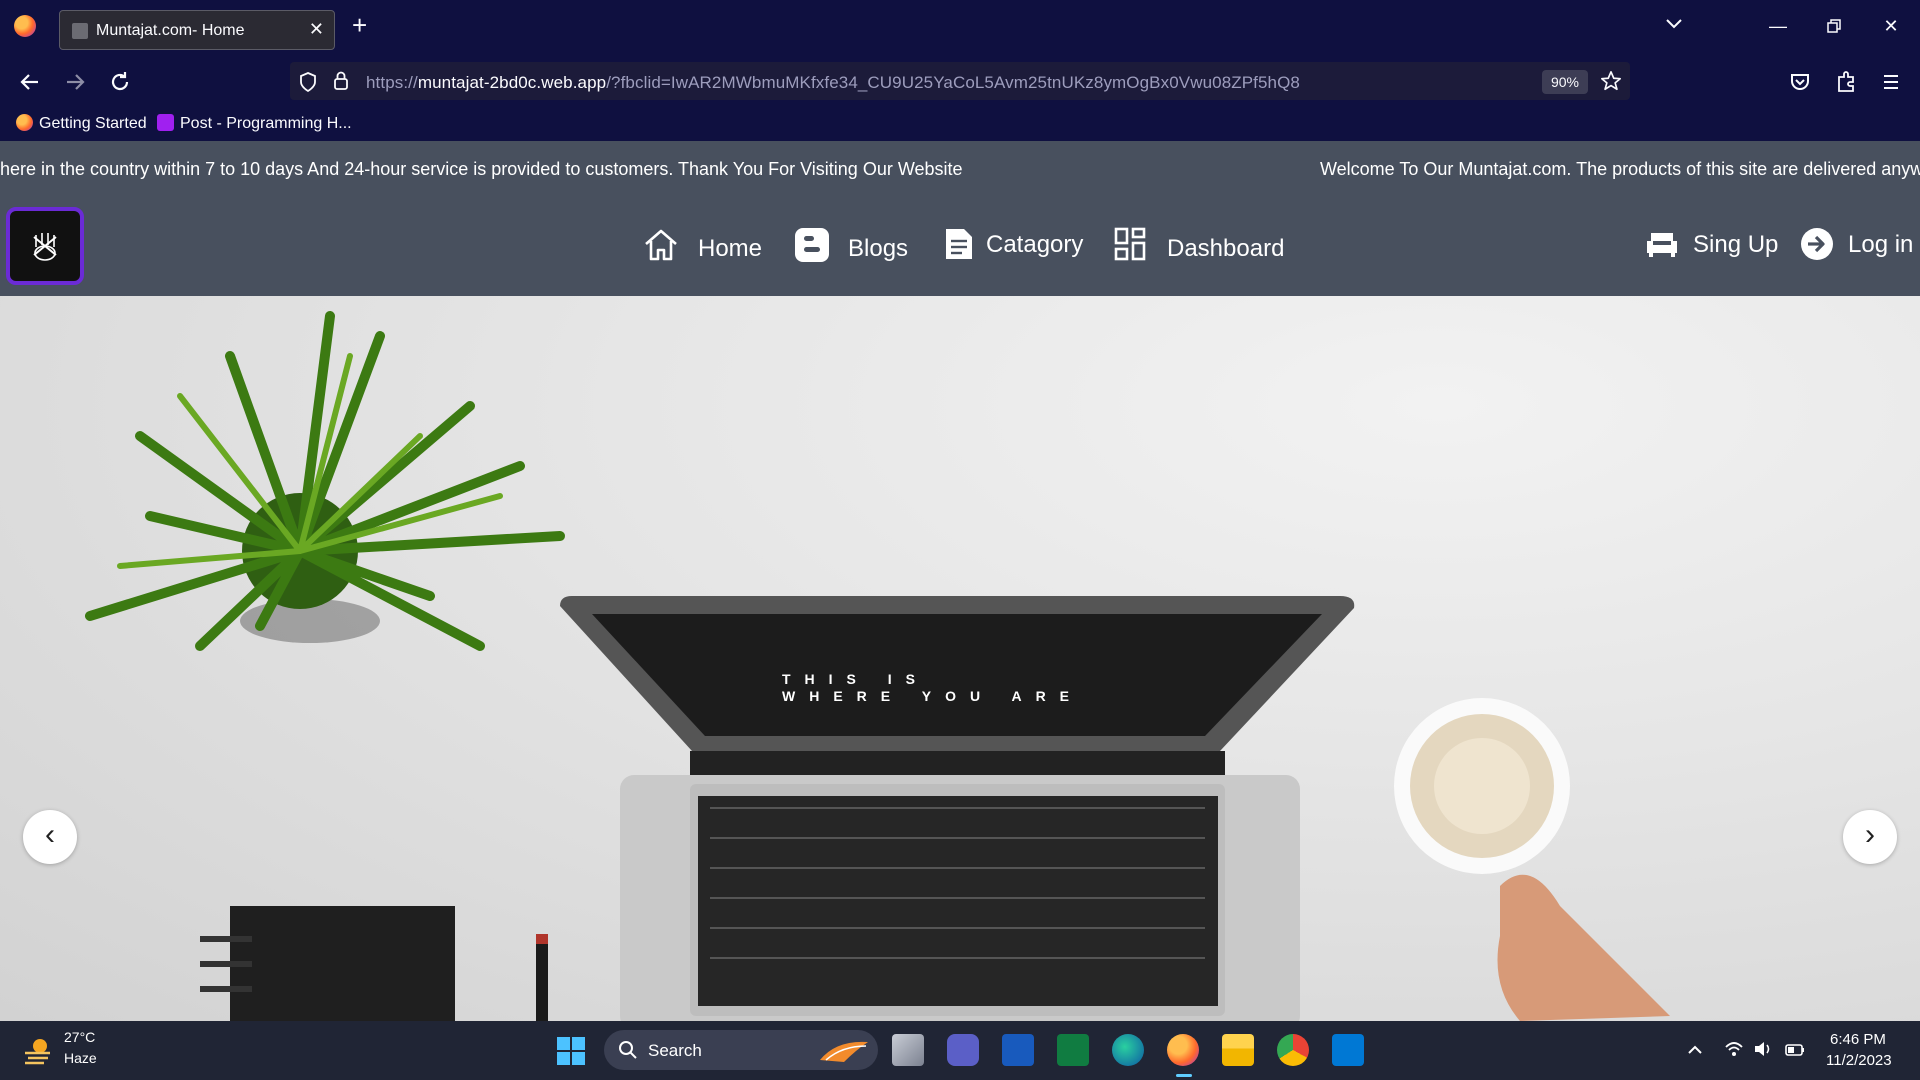 The width and height of the screenshot is (1920, 1080). What do you see at coordinates (1482, 786) in the screenshot?
I see `coffee-cup-illustration` at bounding box center [1482, 786].